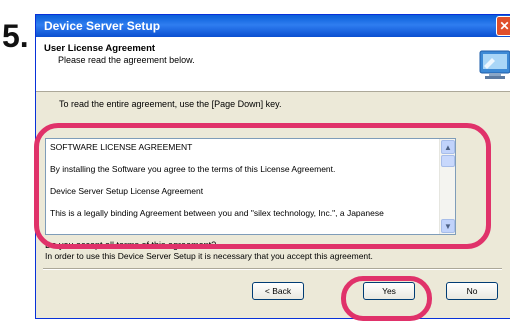 The height and width of the screenshot is (321, 510). What do you see at coordinates (447, 186) in the screenshot?
I see `vertical-scrollbar: ▲ ▼` at bounding box center [447, 186].